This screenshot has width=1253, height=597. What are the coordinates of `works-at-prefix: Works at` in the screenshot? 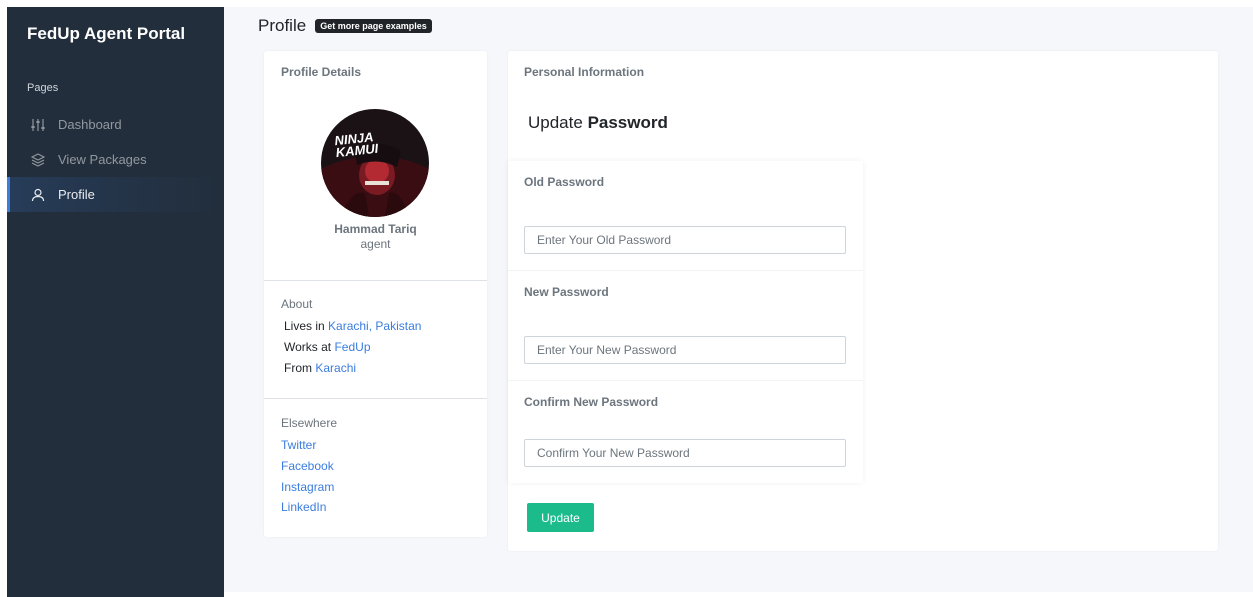 It's located at (308, 347).